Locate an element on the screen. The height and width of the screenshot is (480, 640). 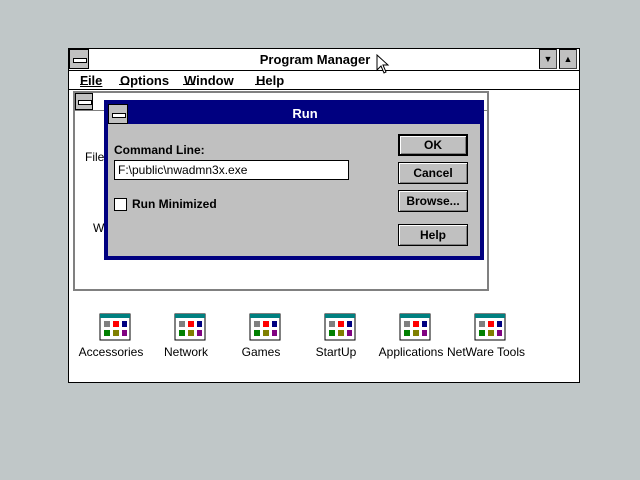
control-menu-box is located at coordinates (79, 59).